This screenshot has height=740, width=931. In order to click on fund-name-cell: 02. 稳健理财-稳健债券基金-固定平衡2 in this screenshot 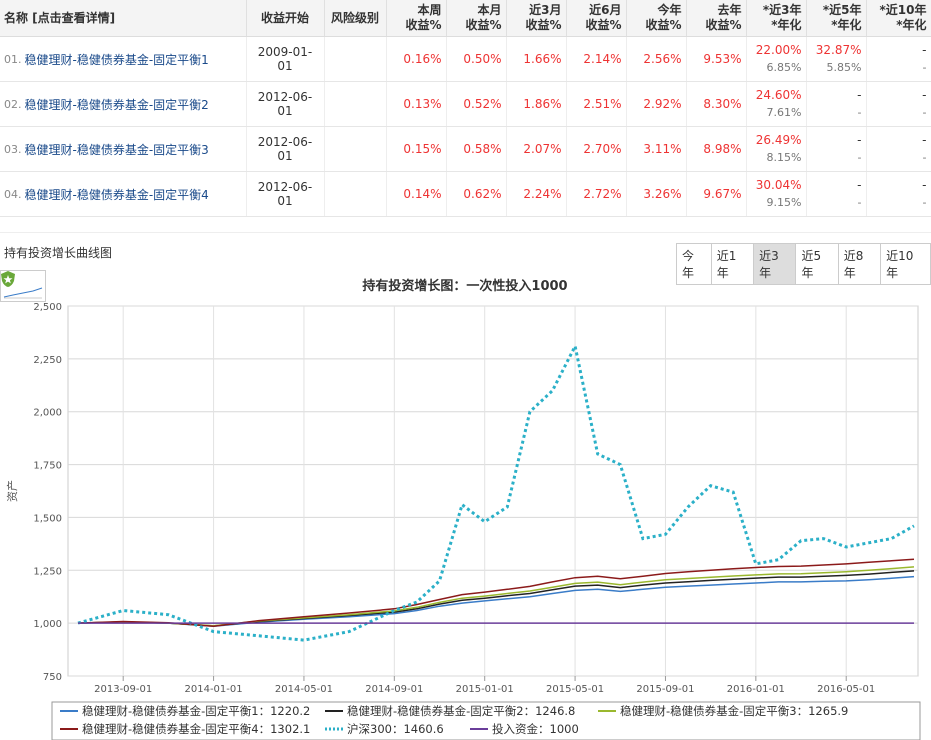, I will do `click(123, 191)`.